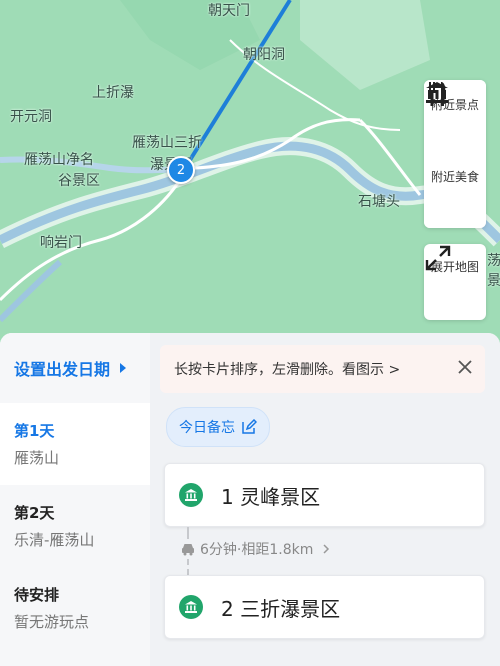 The height and width of the screenshot is (666, 500). What do you see at coordinates (59, 160) in the screenshot?
I see `map-label: 雁荡山净名` at bounding box center [59, 160].